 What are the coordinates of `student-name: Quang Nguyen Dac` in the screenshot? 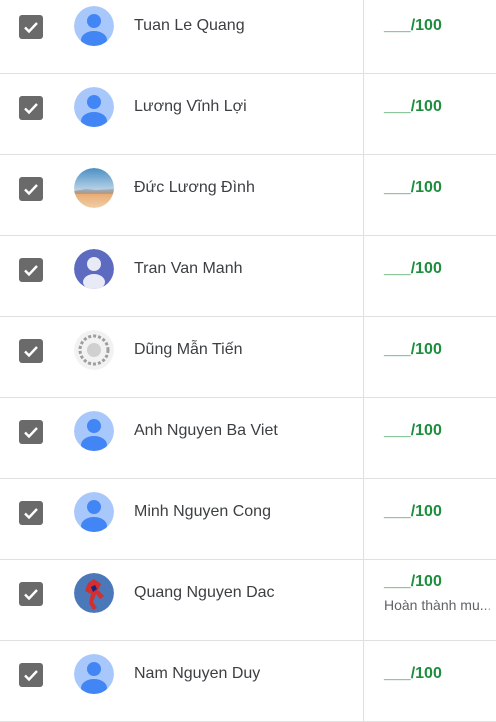 It's located at (204, 593).